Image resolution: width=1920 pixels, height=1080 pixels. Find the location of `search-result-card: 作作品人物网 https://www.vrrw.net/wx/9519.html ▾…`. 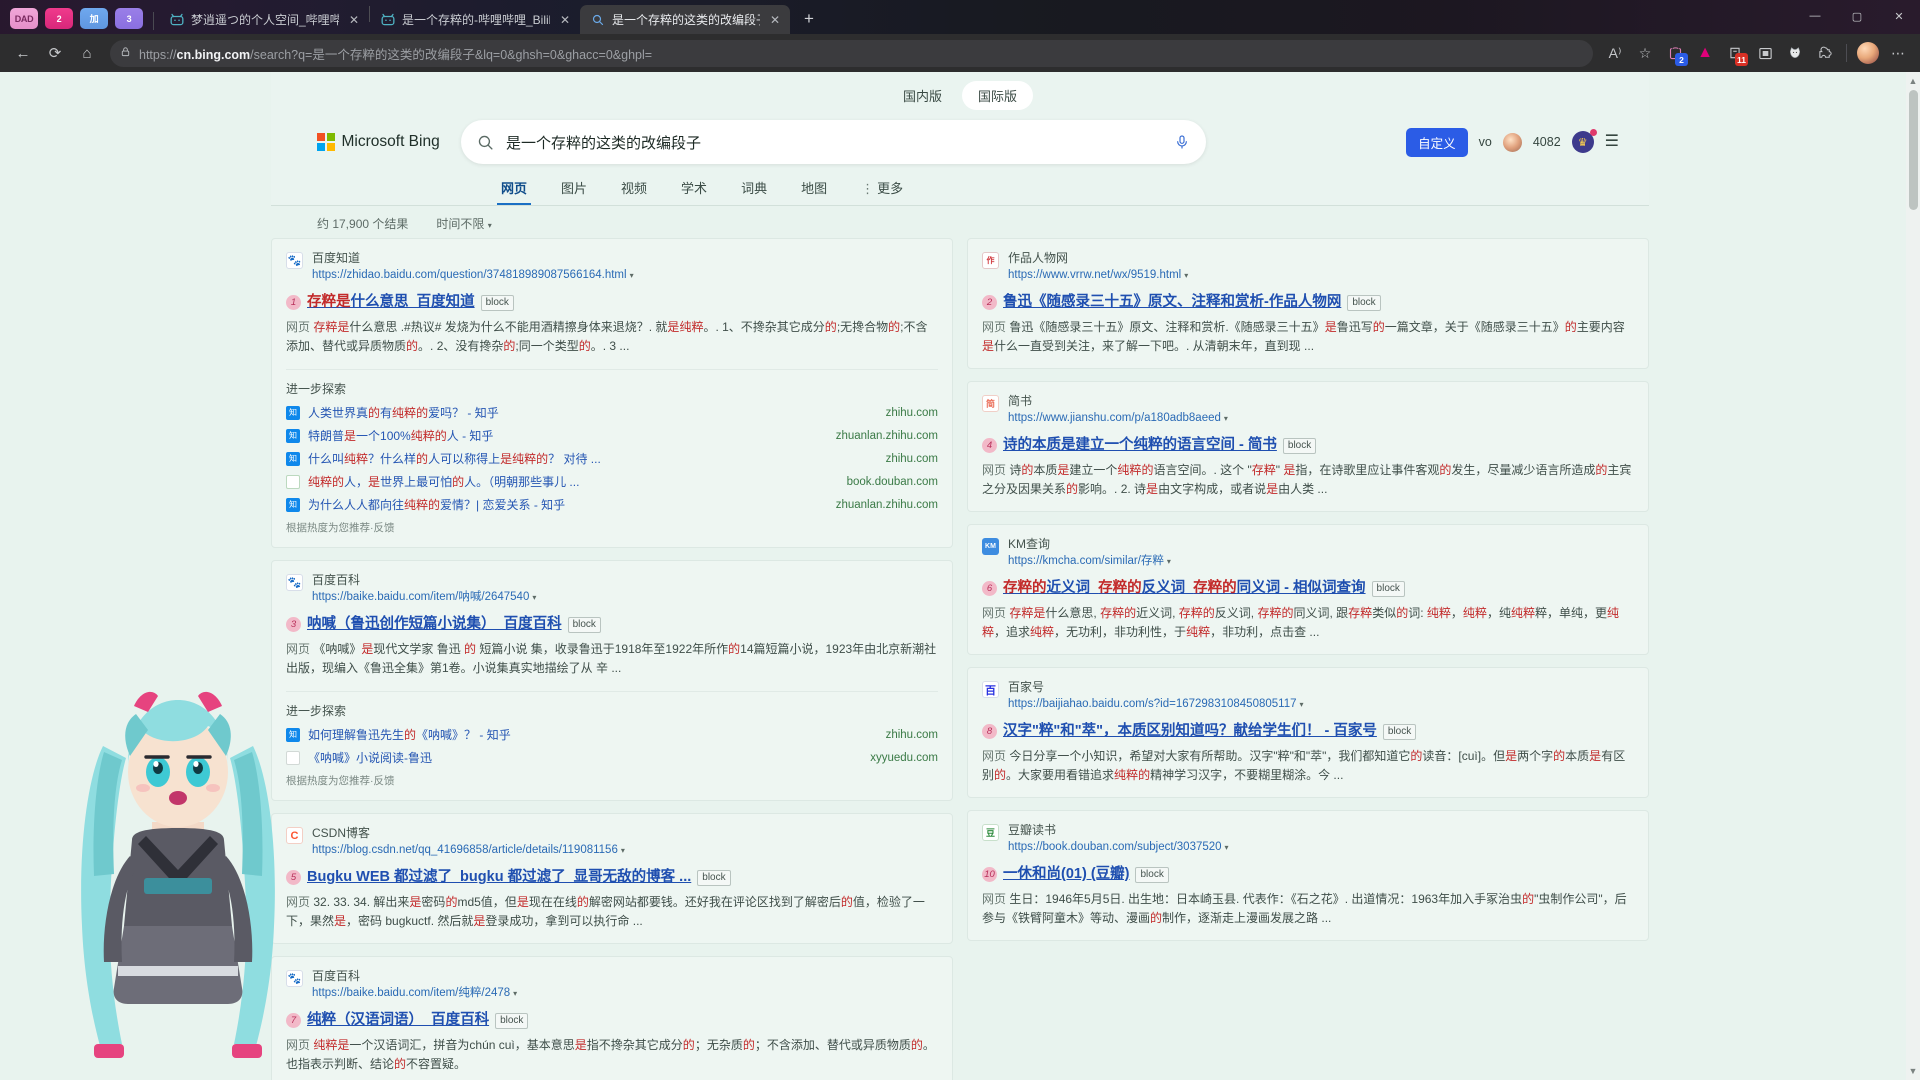

search-result-card: 作作品人物网 https://www.vrrw.net/wx/9519.html ▾… is located at coordinates (1308, 303).